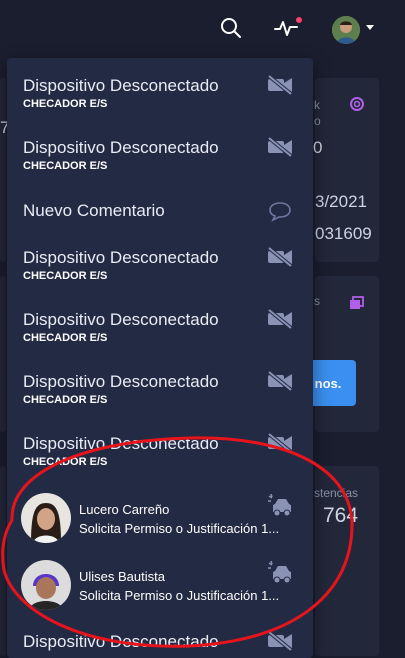 Image resolution: width=405 pixels, height=658 pixels. Describe the element at coordinates (280, 211) in the screenshot. I see `comment-icon` at that location.